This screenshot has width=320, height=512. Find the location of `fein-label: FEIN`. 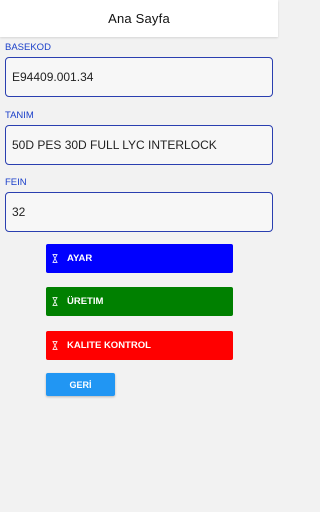

fein-label: FEIN is located at coordinates (16, 182).